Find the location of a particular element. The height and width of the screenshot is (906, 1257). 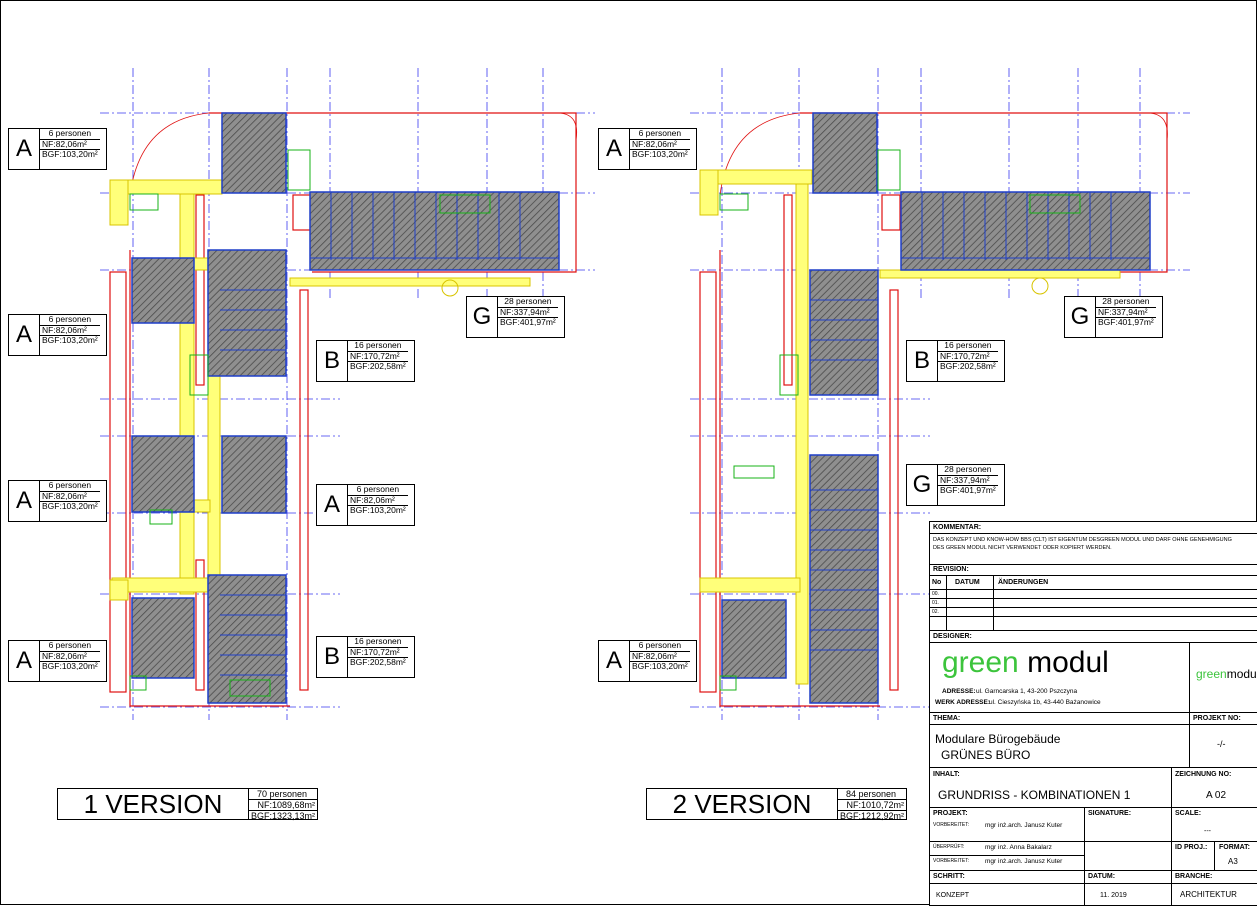

schritt-value: KONZEPT is located at coordinates (953, 895).